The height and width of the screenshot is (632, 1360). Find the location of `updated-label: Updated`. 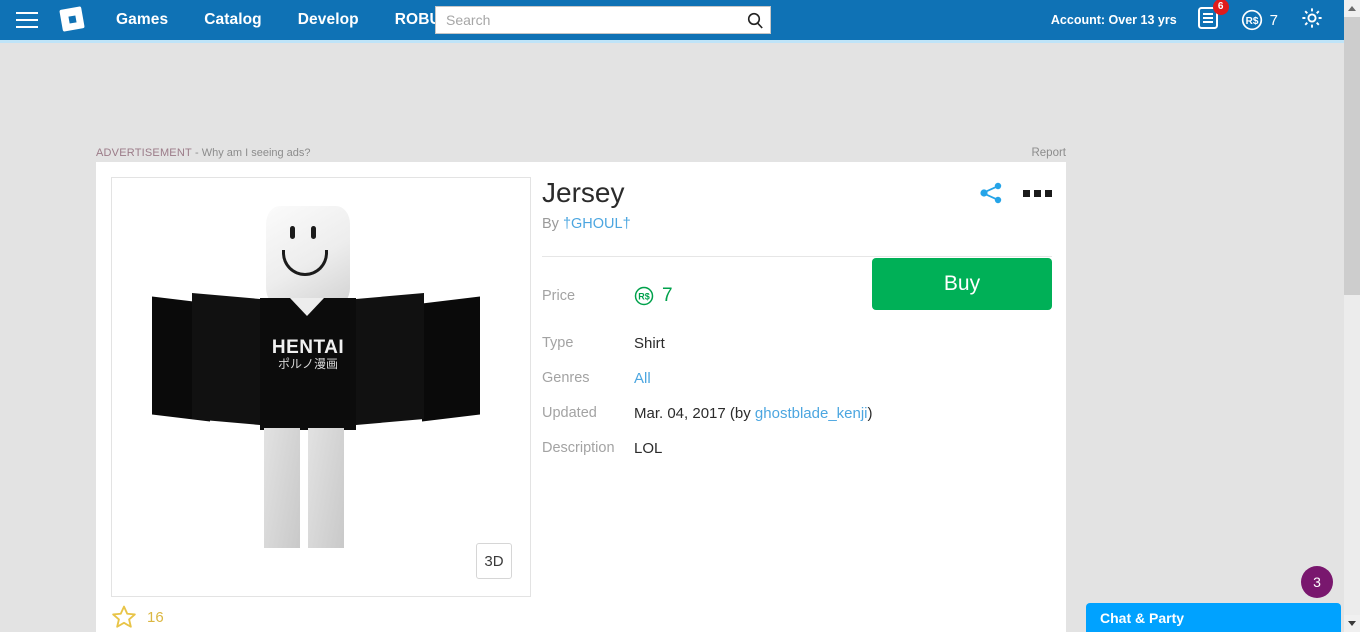

updated-label: Updated is located at coordinates (569, 413).